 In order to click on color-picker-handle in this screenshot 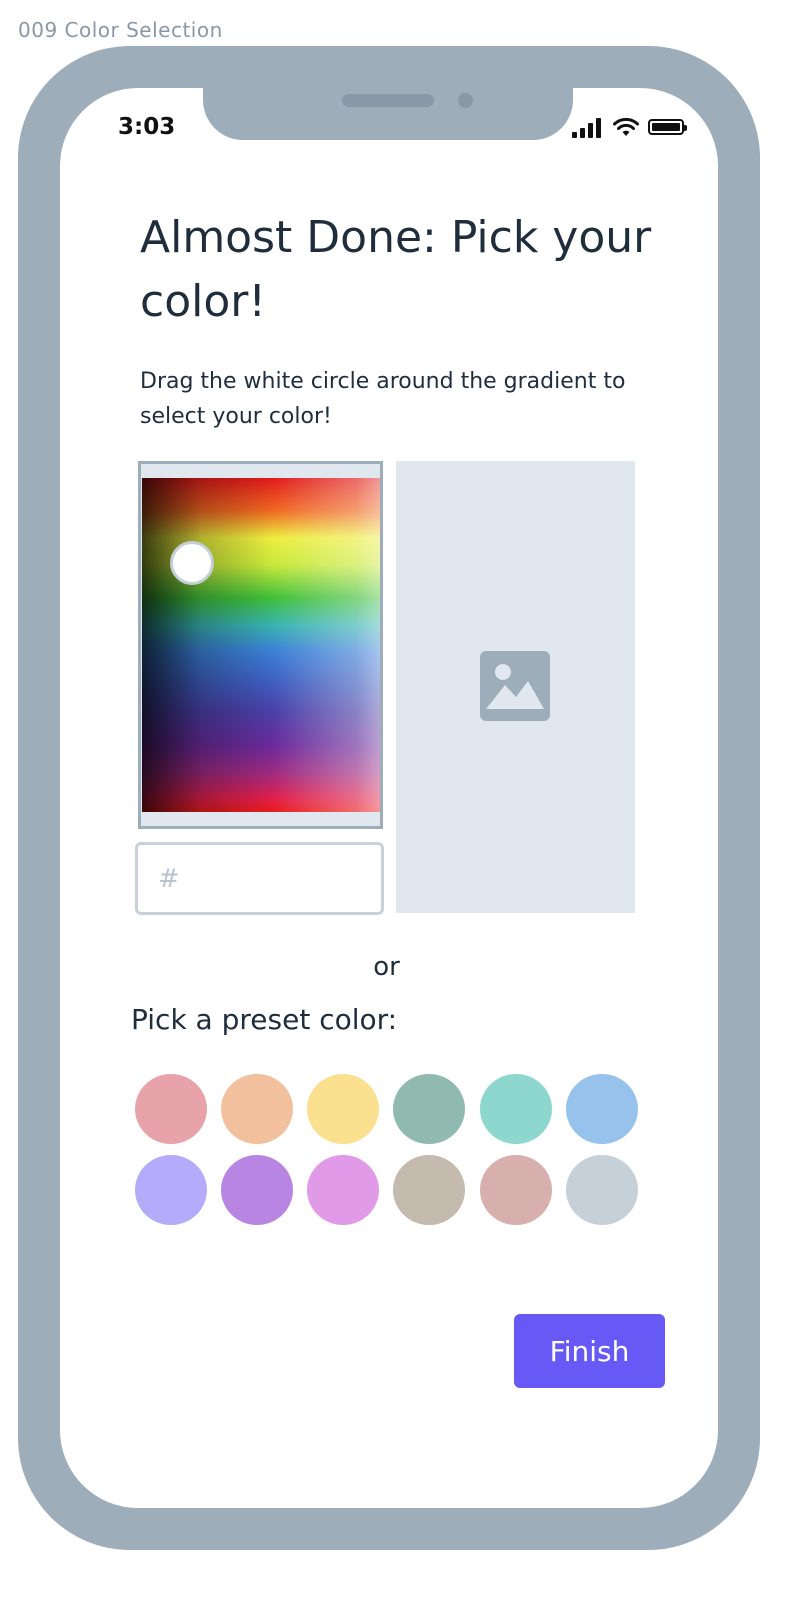, I will do `click(192, 563)`.